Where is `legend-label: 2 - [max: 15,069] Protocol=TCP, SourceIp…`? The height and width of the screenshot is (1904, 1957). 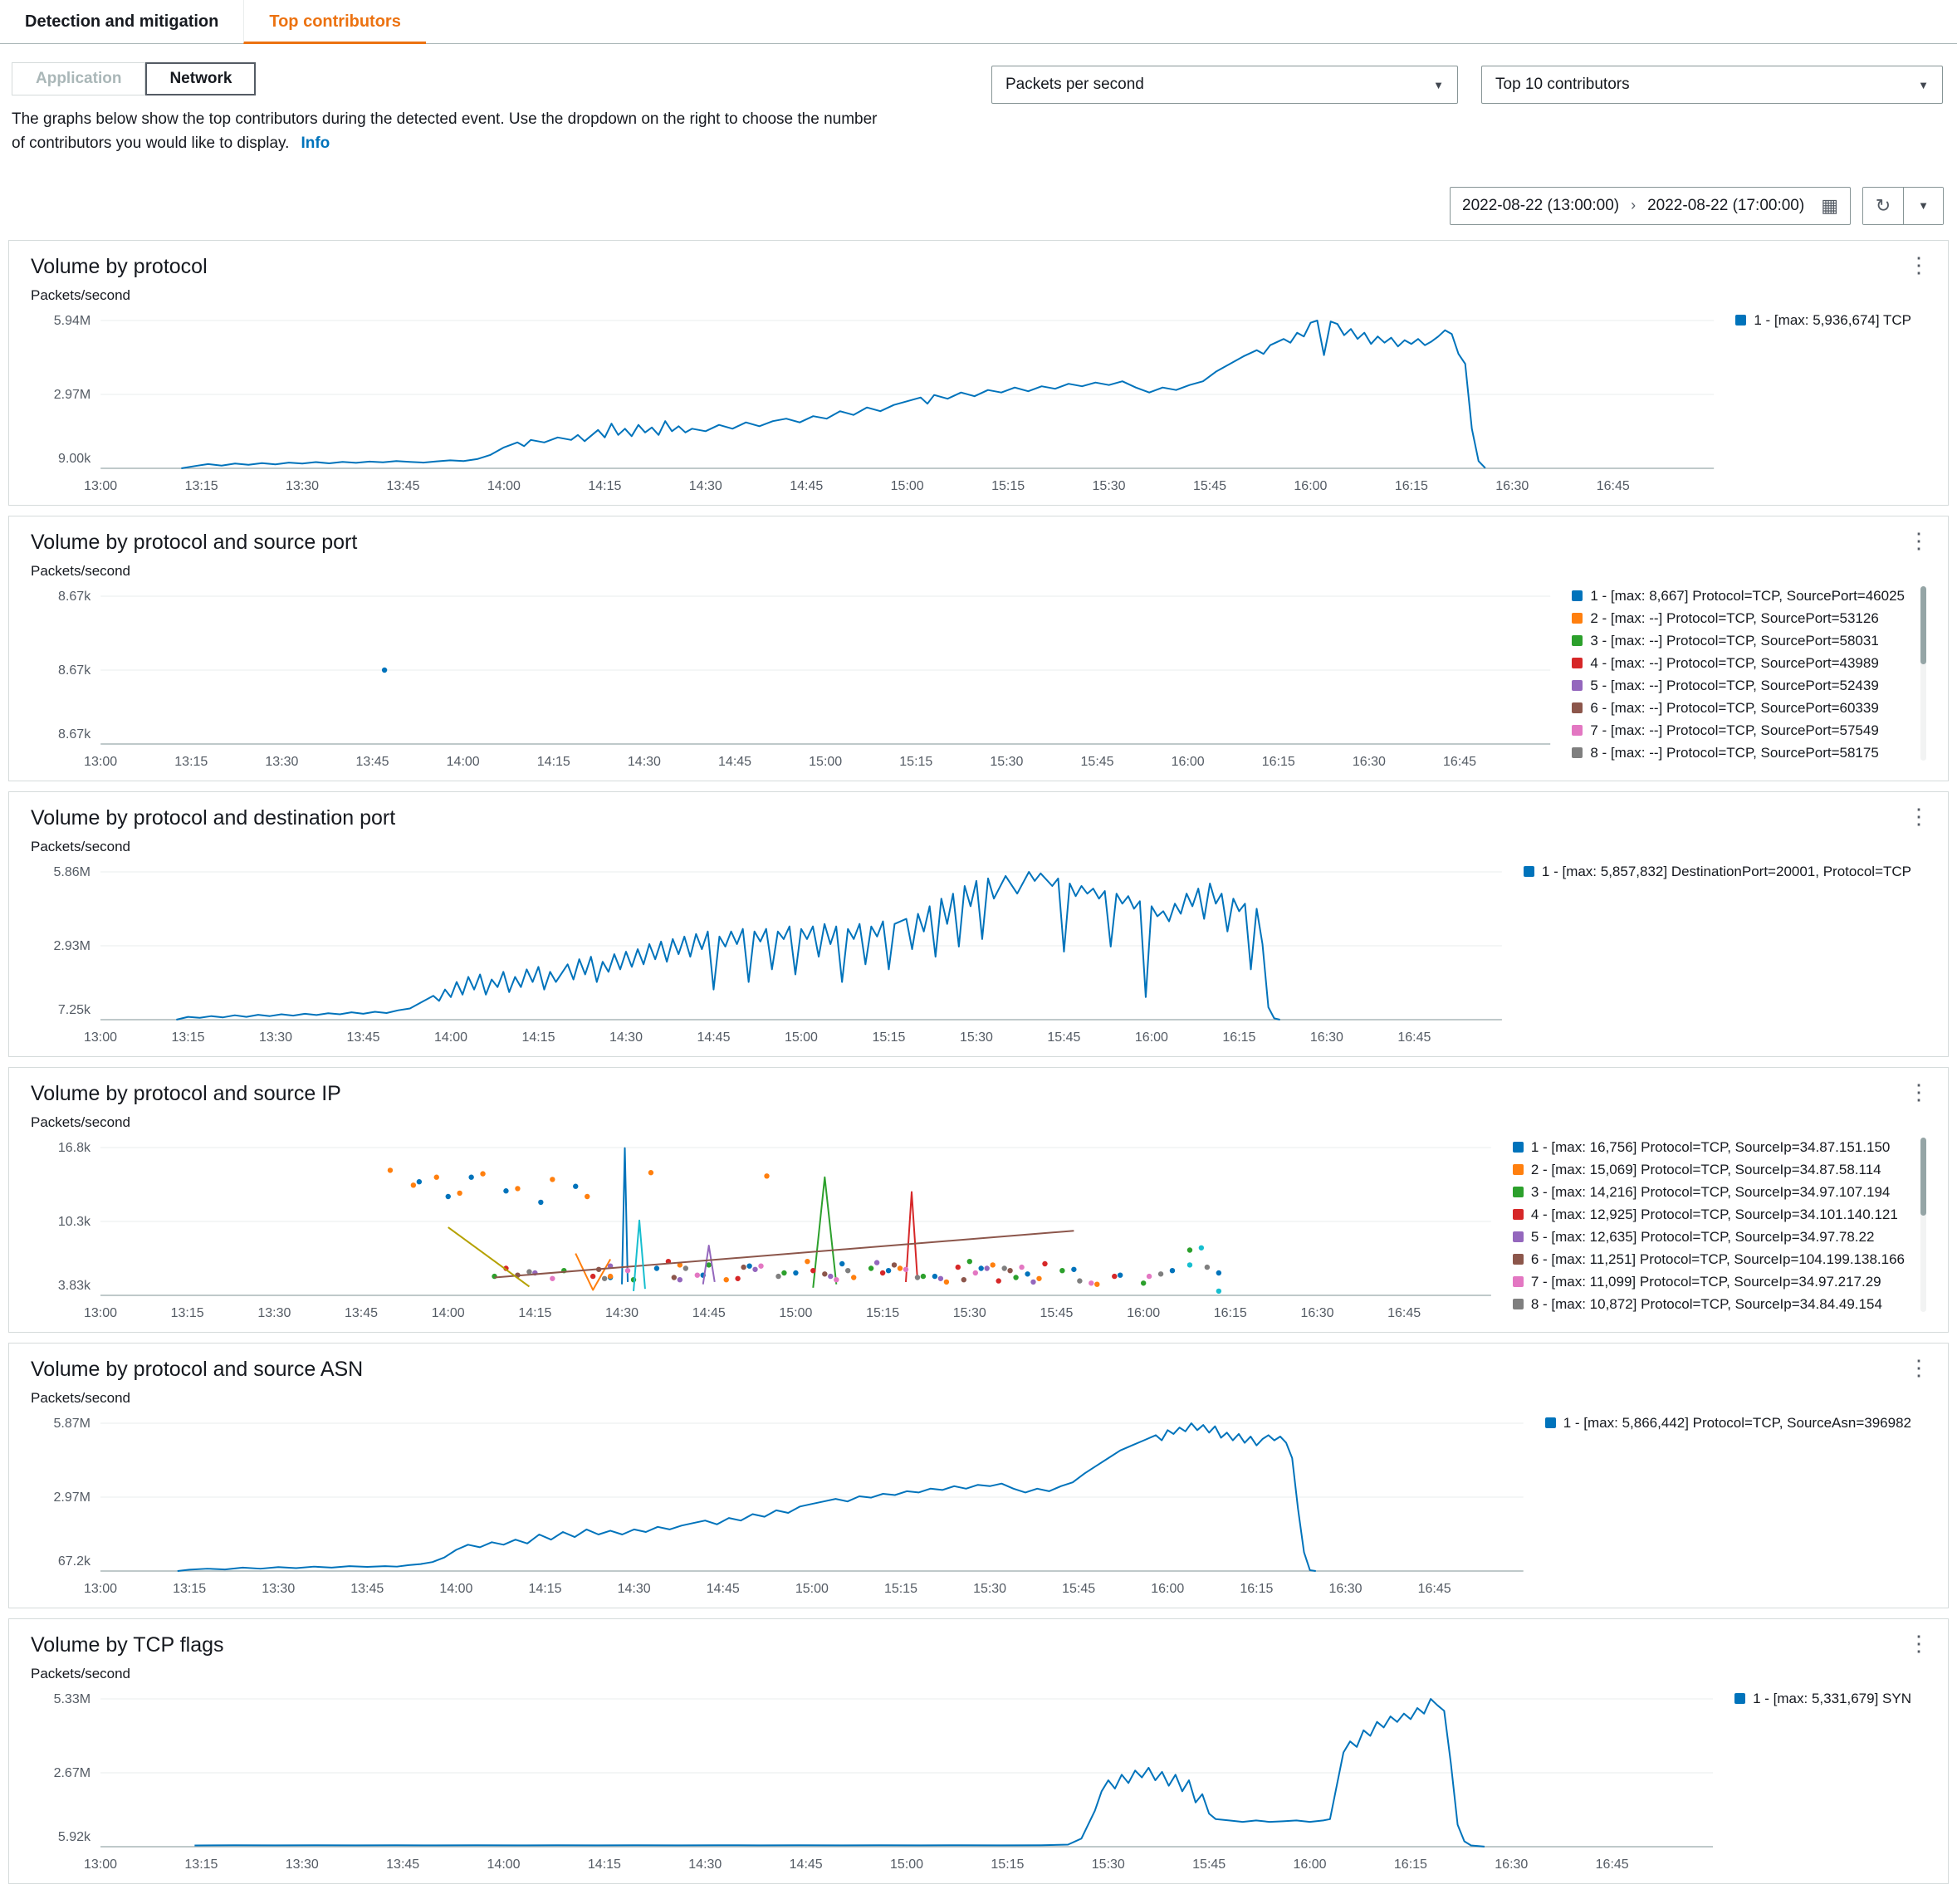 legend-label: 2 - [max: 15,069] Protocol=TCP, SourceIp… is located at coordinates (1705, 1169).